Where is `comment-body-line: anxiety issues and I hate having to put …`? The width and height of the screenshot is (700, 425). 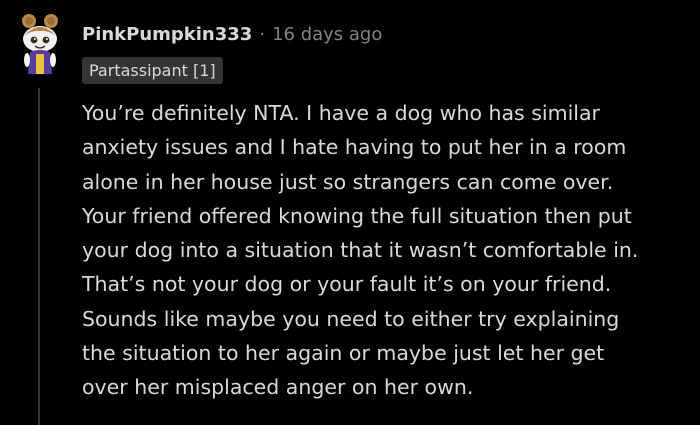 comment-body-line: anxiety issues and I hate having to put … is located at coordinates (354, 147).